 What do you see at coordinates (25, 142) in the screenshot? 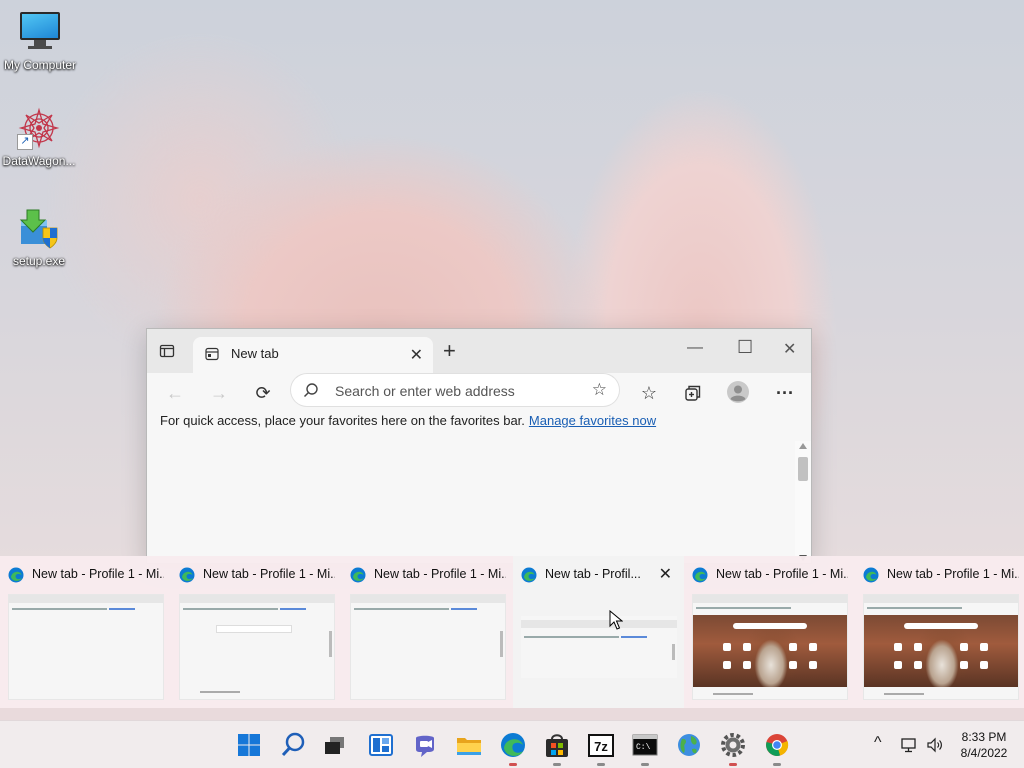
I see `shortcut-arrow-icon: ↗` at bounding box center [25, 142].